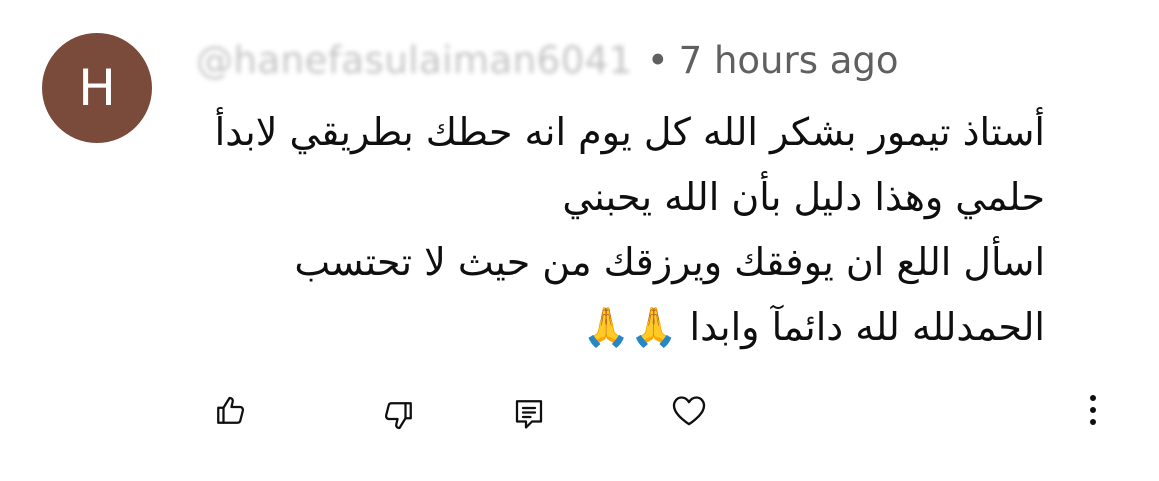  What do you see at coordinates (579, 415) in the screenshot?
I see `comment-action-bar` at bounding box center [579, 415].